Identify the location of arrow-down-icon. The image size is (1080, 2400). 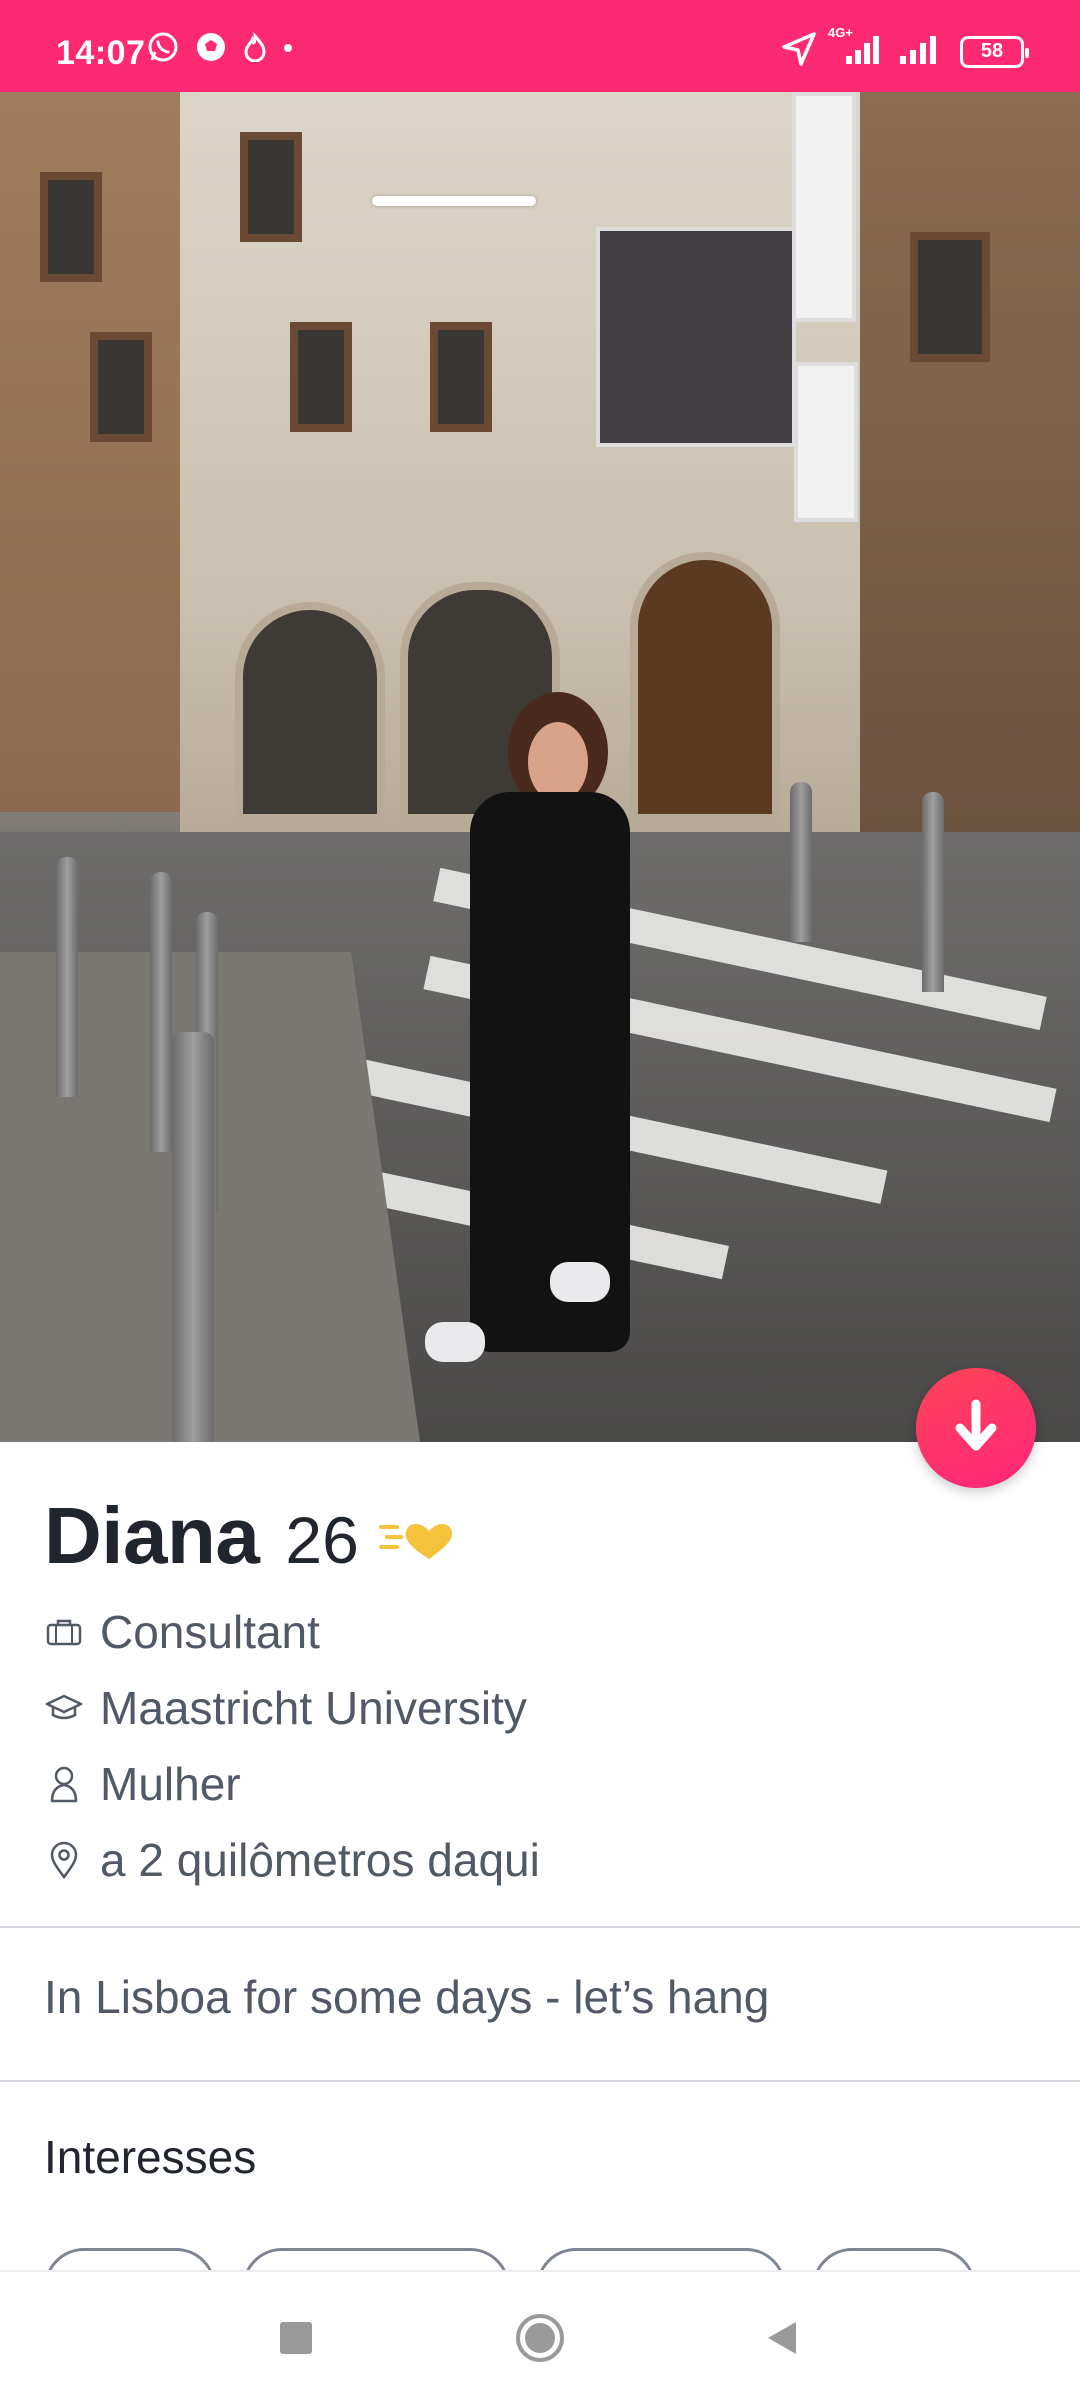
(976, 1428).